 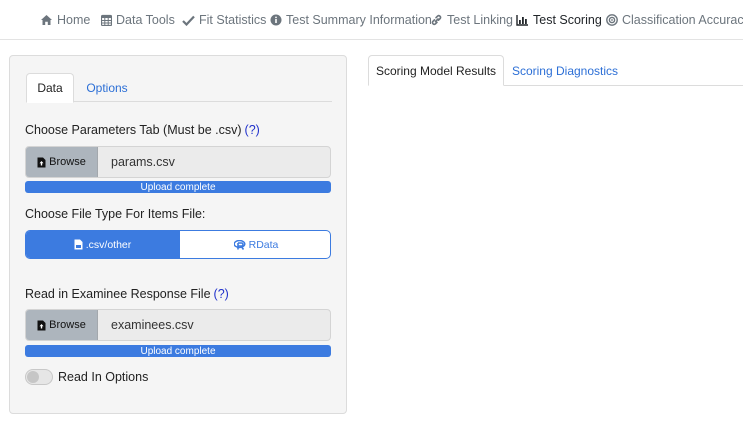 What do you see at coordinates (143, 162) in the screenshot?
I see `params-file-name: params.csv` at bounding box center [143, 162].